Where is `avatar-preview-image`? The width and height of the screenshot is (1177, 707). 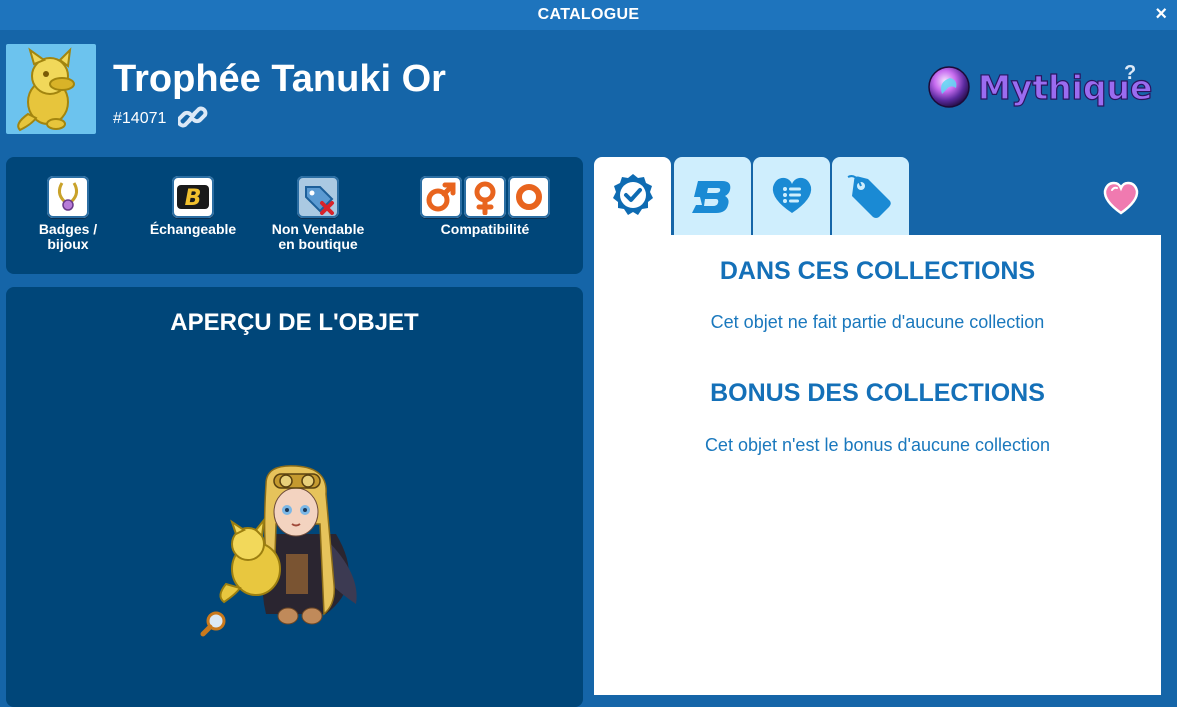 avatar-preview-image is located at coordinates (288, 545).